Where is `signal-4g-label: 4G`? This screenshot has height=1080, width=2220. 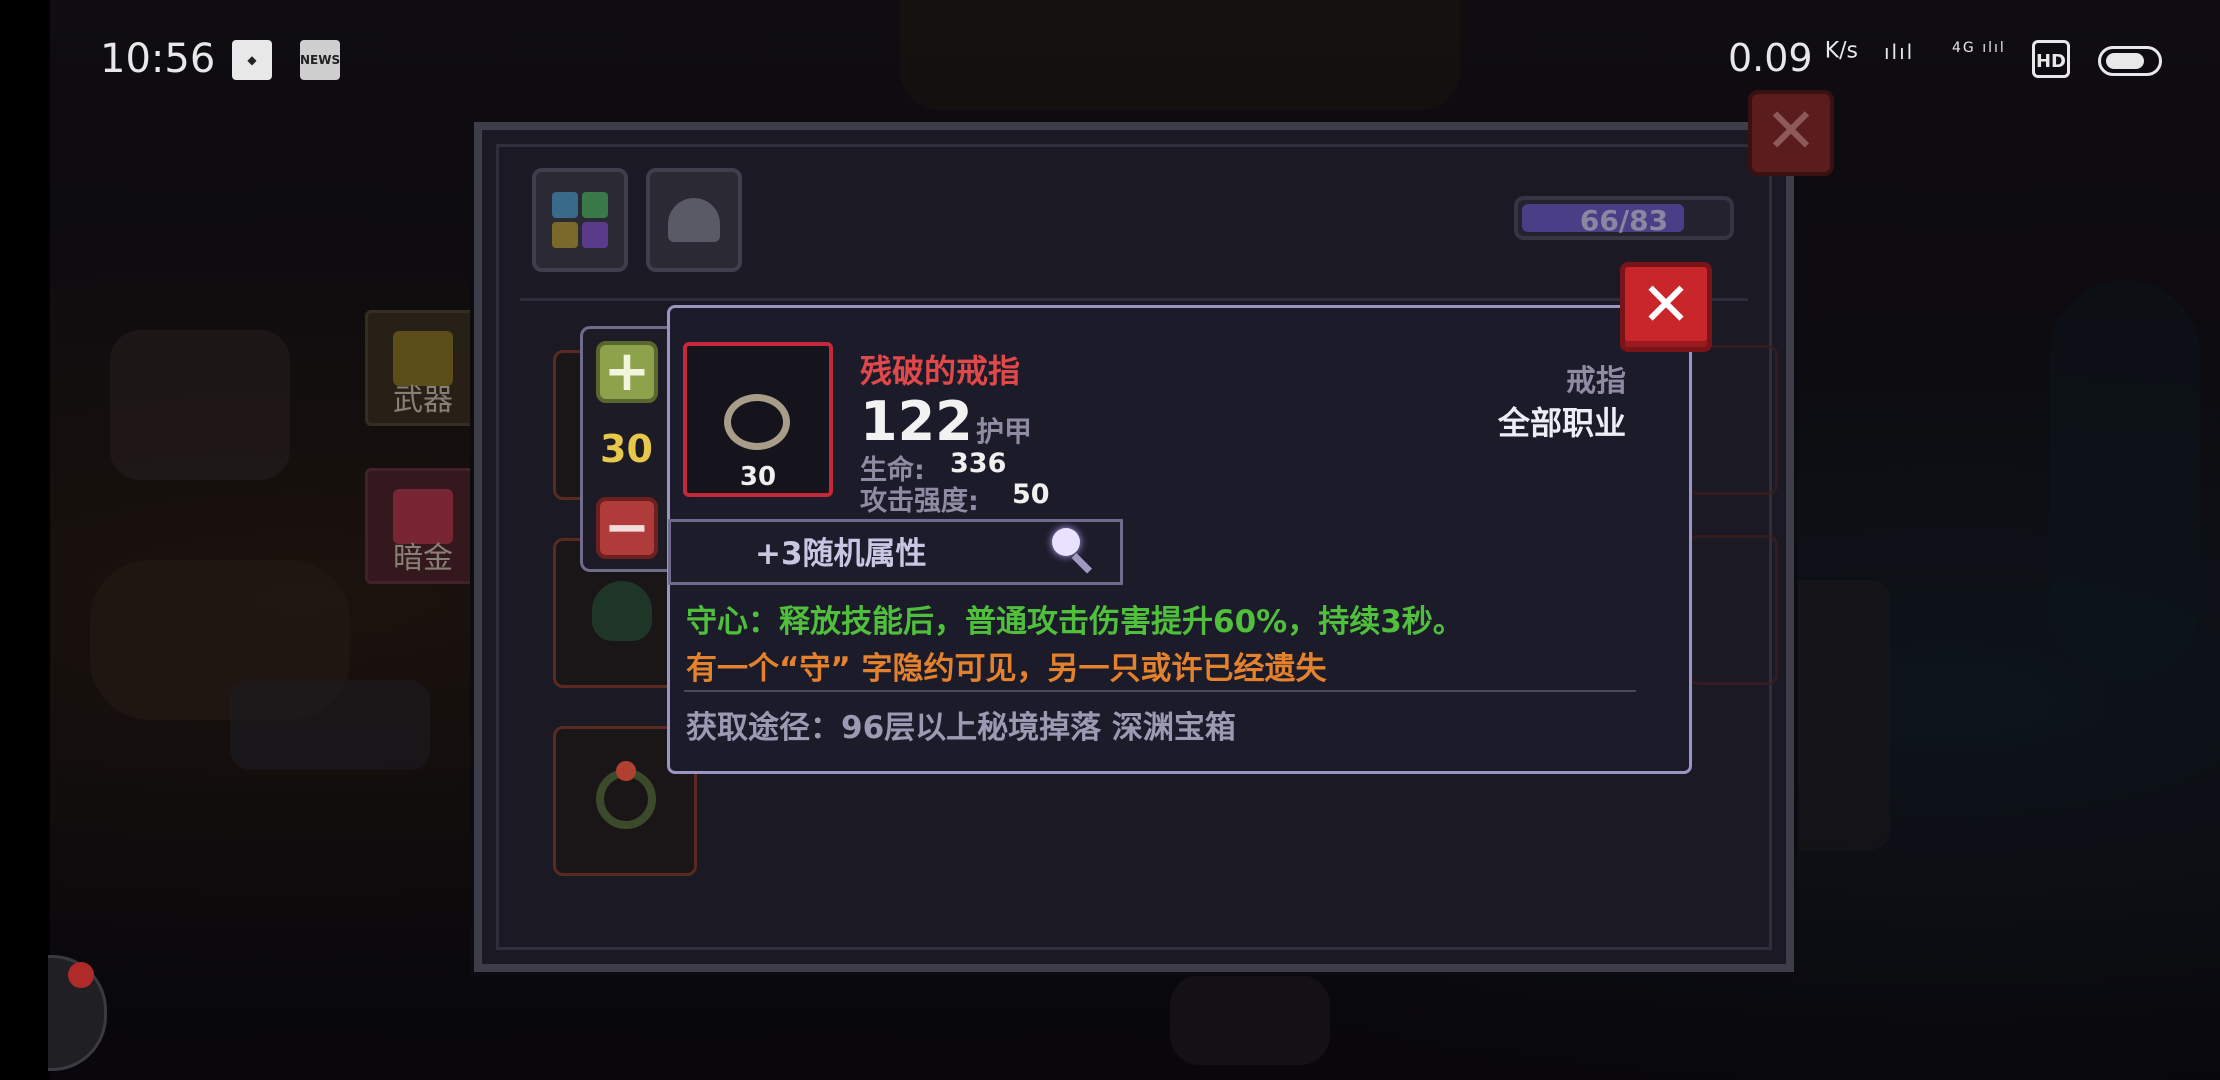
signal-4g-label: 4G is located at coordinates (1964, 48).